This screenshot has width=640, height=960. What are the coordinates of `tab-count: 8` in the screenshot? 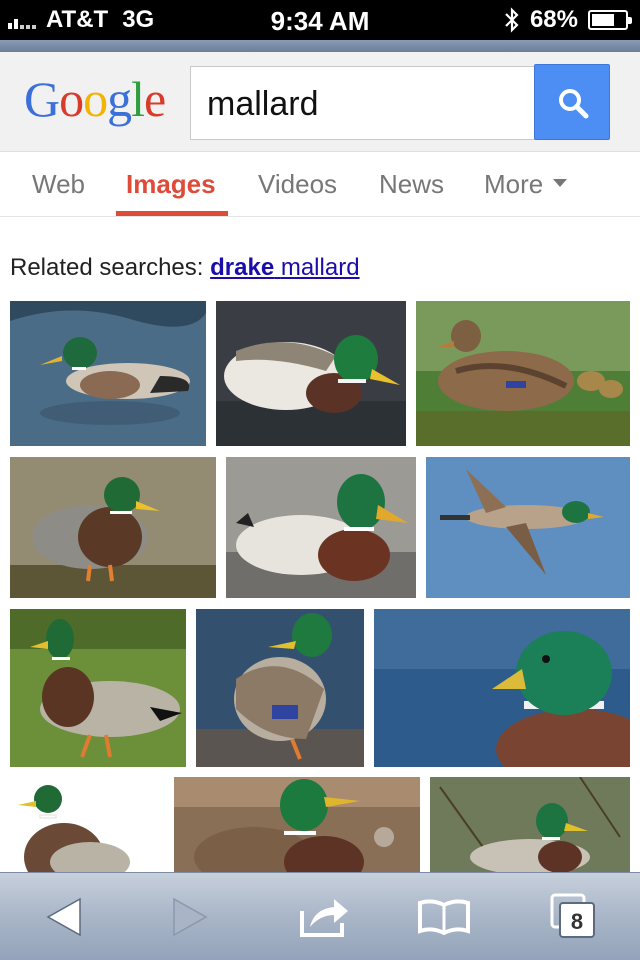 It's located at (577, 921).